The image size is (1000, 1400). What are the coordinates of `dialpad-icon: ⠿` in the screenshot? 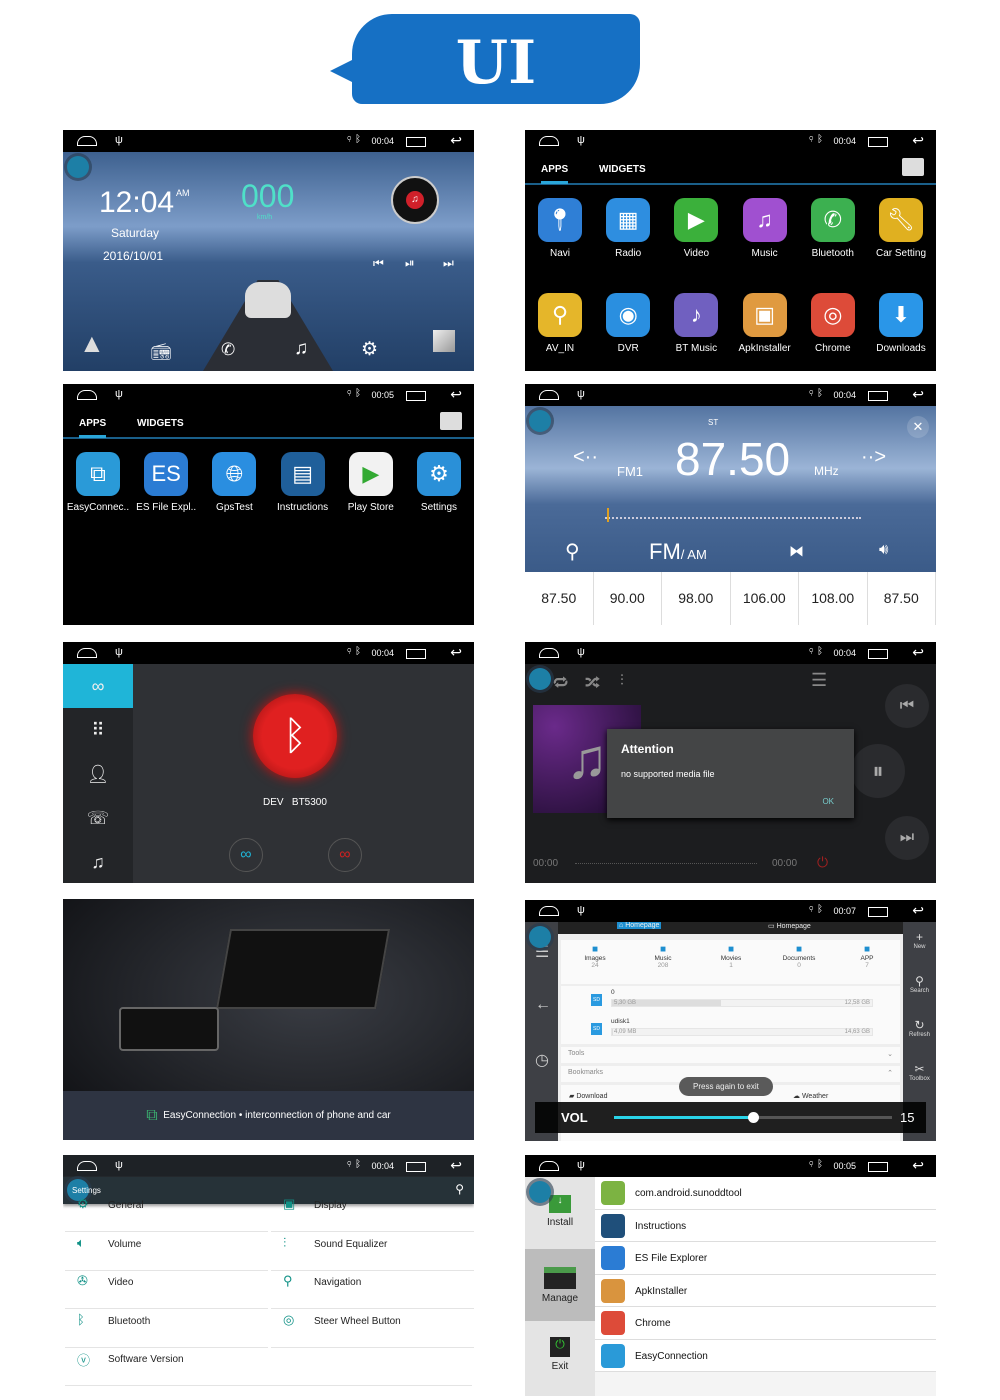 It's located at (98, 730).